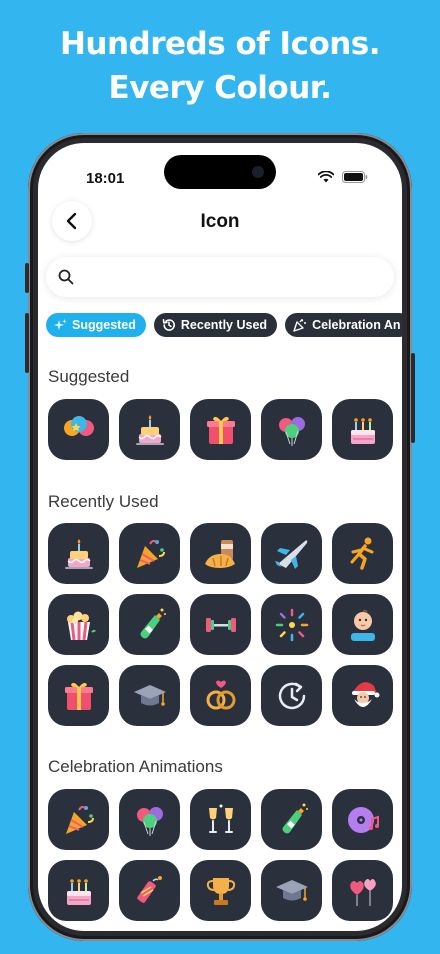 The image size is (440, 954). I want to click on heart-balloons-icon, so click(362, 892).